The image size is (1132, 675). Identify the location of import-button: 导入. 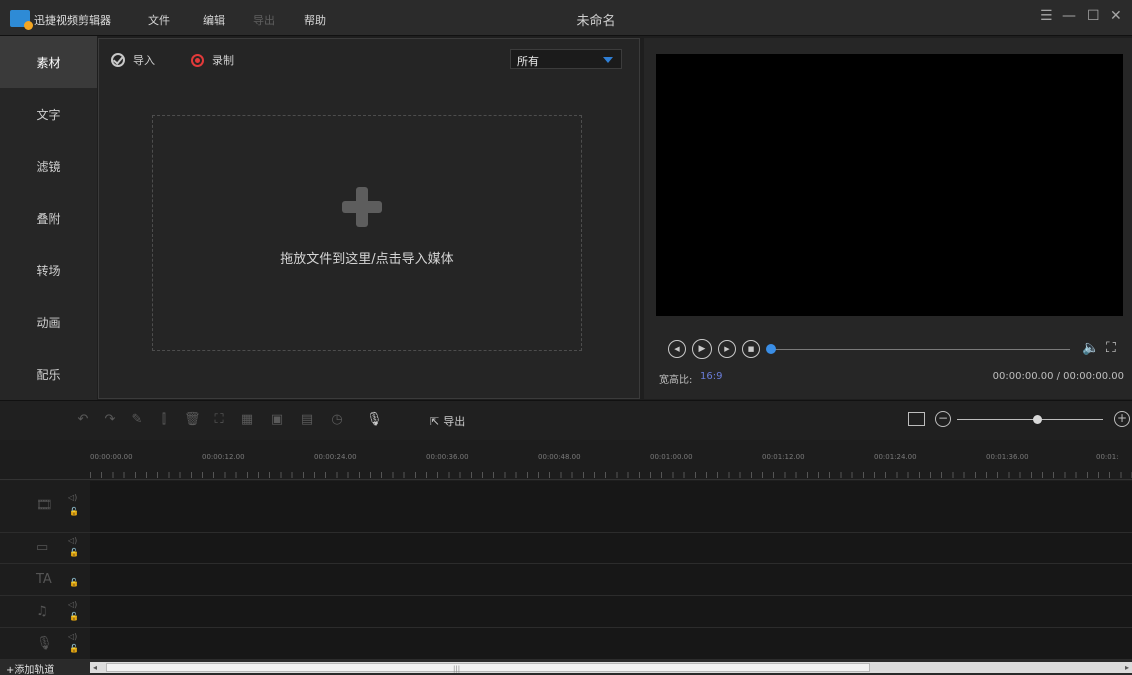
(133, 60).